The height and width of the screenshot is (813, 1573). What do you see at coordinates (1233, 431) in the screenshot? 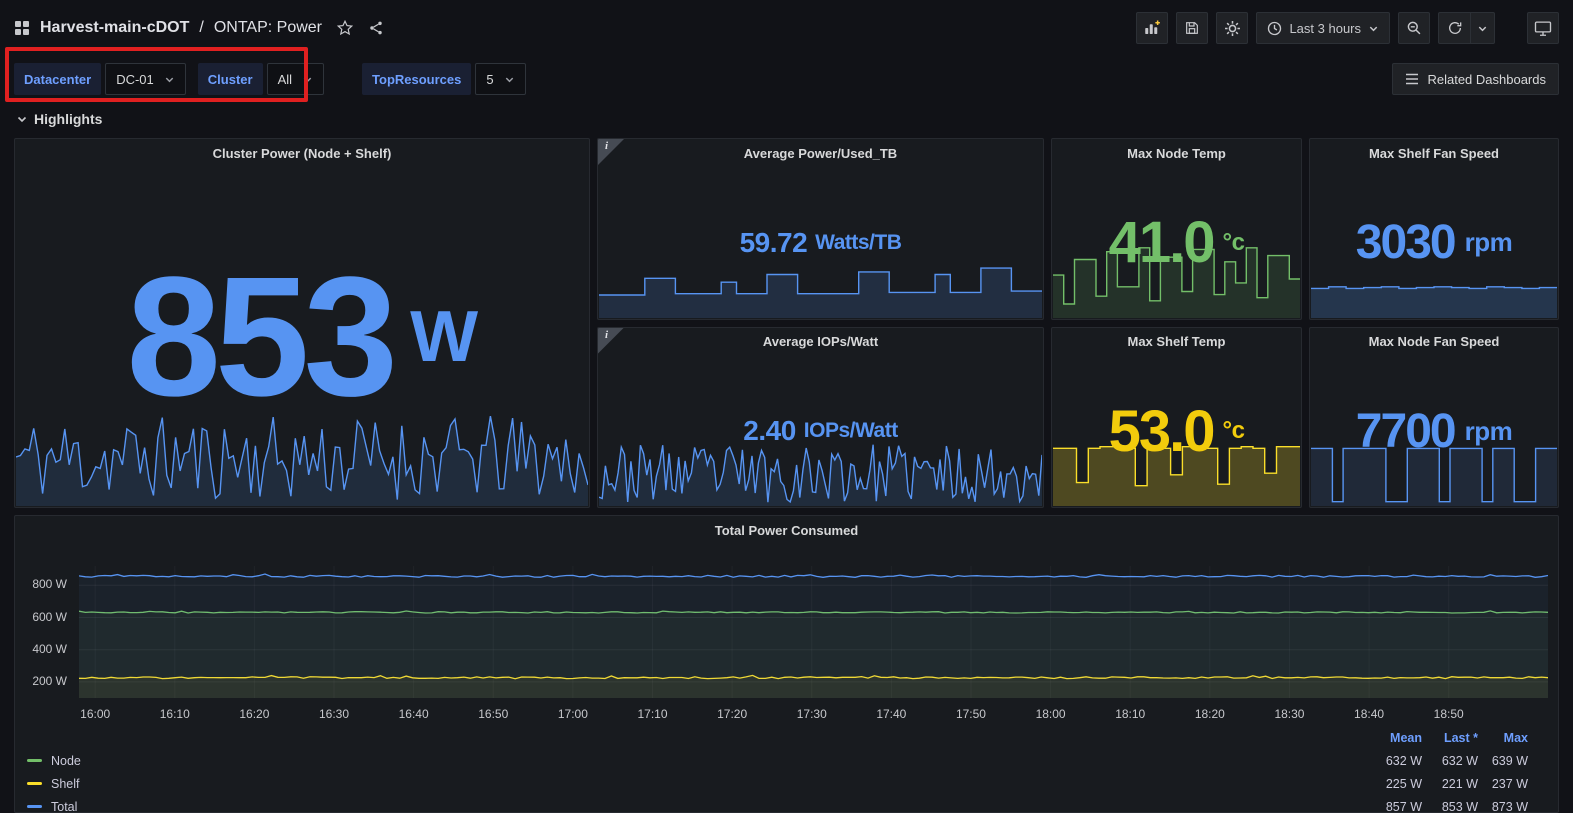
I see `stat-unit: °c` at bounding box center [1233, 431].